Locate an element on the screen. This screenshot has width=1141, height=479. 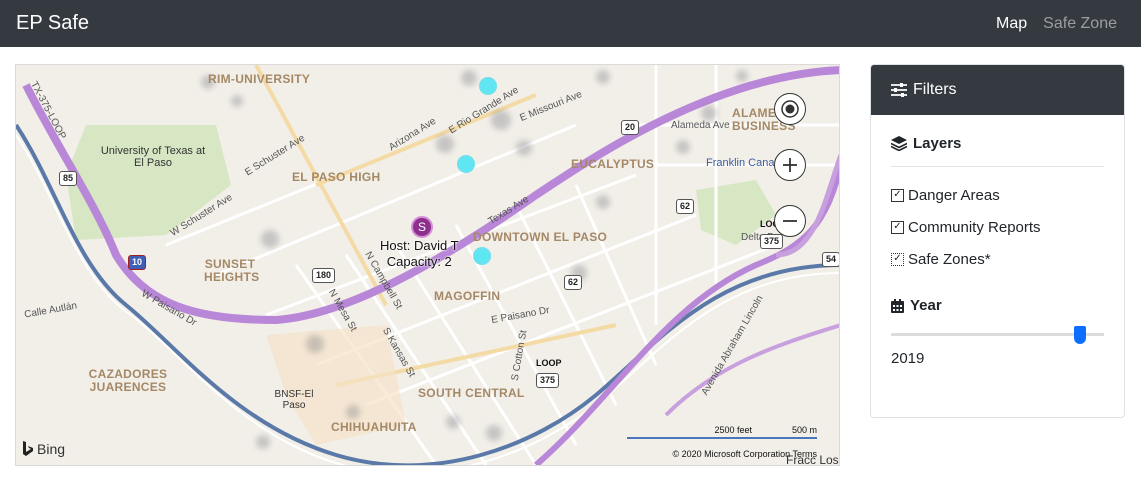
safe-zones-label: Safe Zones* is located at coordinates (949, 259).